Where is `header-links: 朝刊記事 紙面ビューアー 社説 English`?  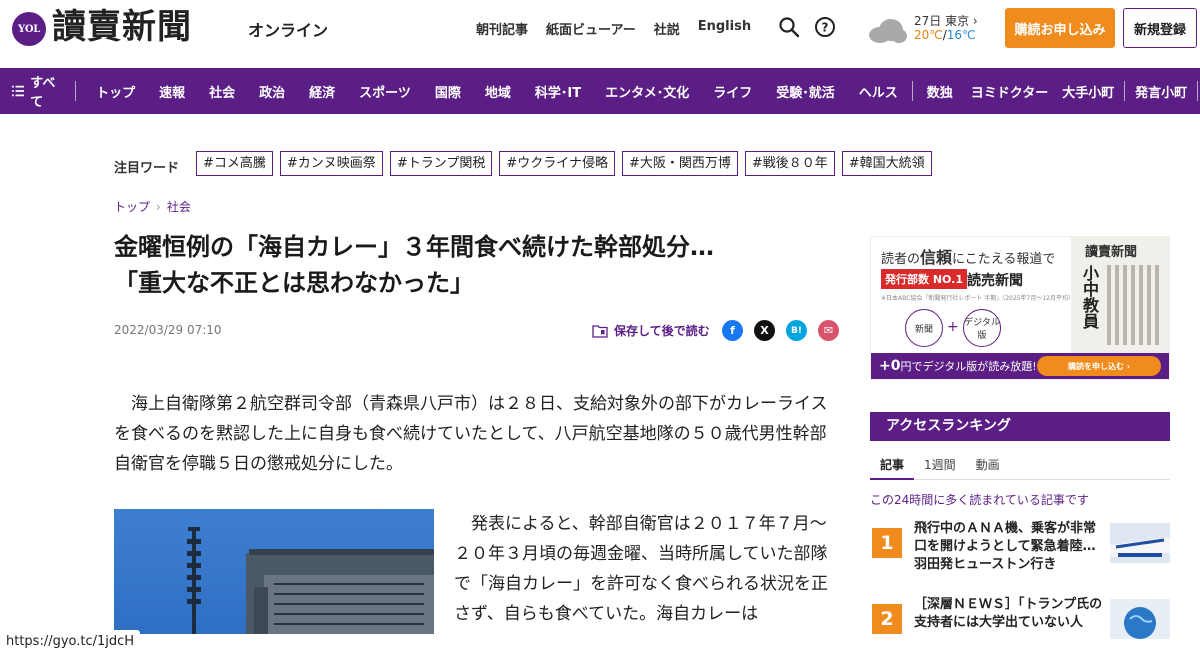
header-links: 朝刊記事 紙面ビューアー 社説 English is located at coordinates (613, 28).